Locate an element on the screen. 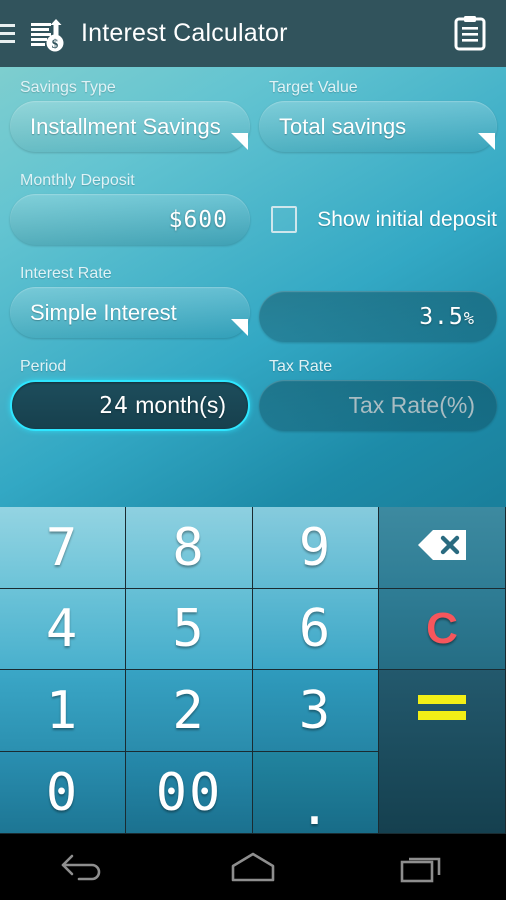 The width and height of the screenshot is (506, 900). tax-rate-placeholder: Tax Rate(%) is located at coordinates (411, 405).